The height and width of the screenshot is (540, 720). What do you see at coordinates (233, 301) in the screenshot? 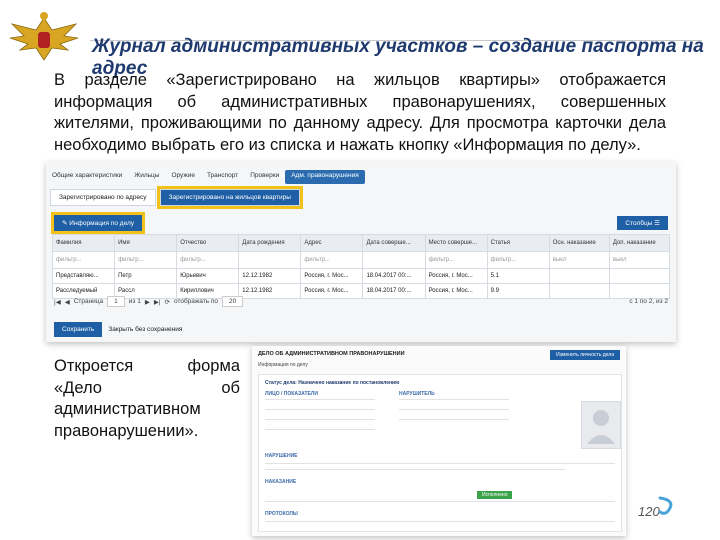
I see `page-size-select: 20` at bounding box center [233, 301].